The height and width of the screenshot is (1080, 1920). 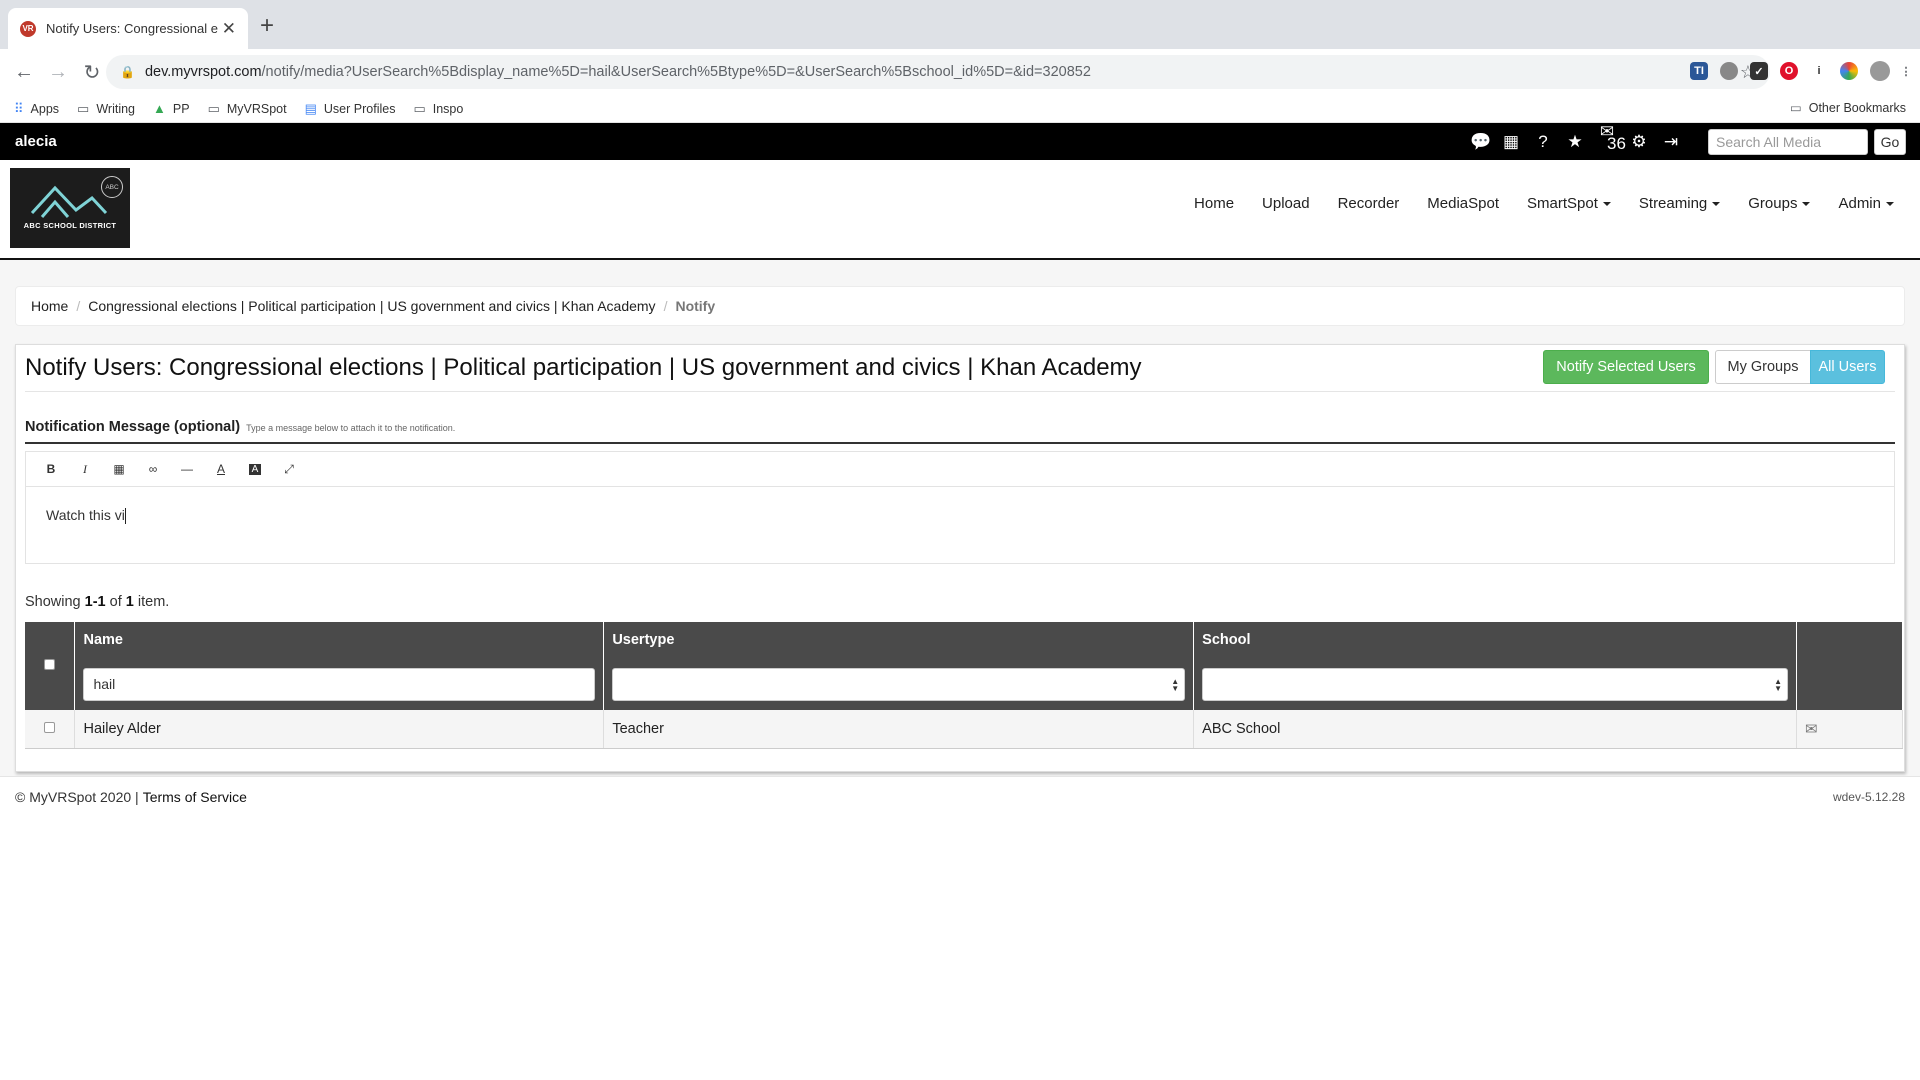 What do you see at coordinates (85, 515) in the screenshot?
I see `message-text: Watch this vi` at bounding box center [85, 515].